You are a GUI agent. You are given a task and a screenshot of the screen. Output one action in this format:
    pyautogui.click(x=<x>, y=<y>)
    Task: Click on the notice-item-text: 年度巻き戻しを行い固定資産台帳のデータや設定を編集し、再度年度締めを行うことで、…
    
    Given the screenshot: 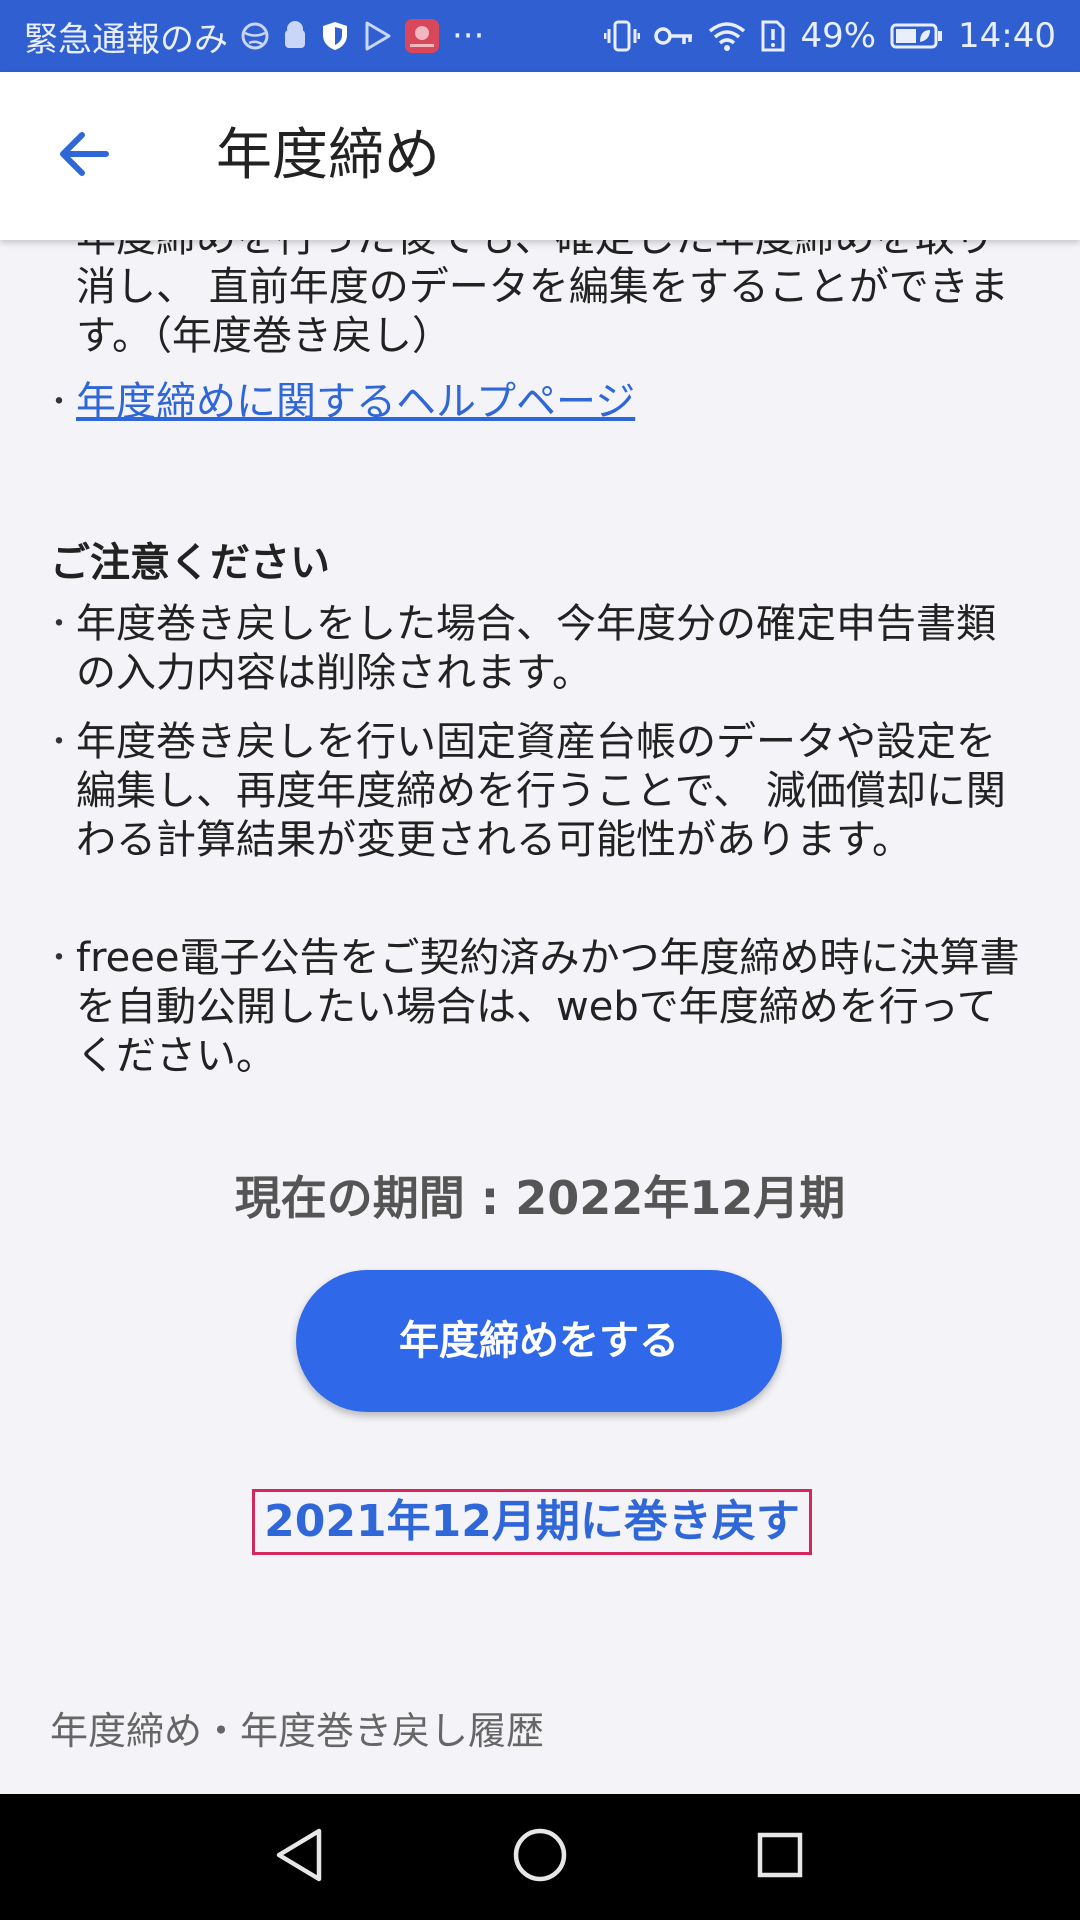 What is the action you would take?
    pyautogui.click(x=541, y=791)
    